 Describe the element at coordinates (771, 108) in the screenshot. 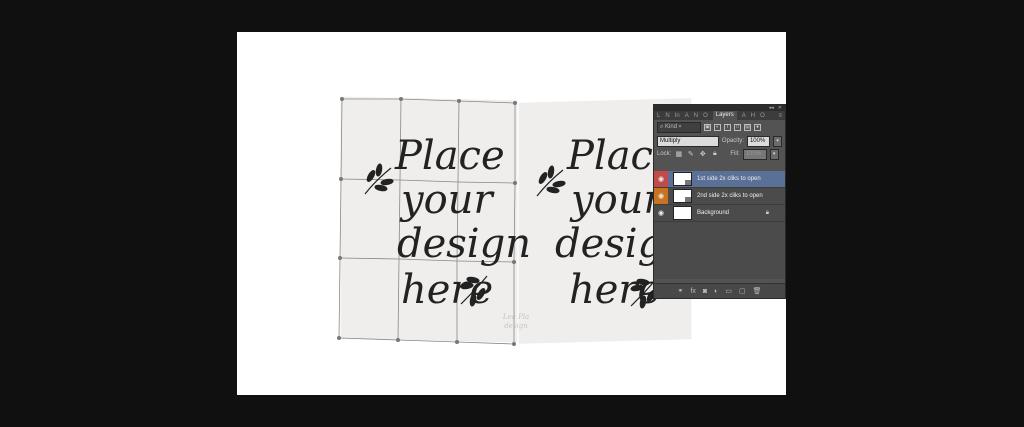

I see `collapse-icon: ◂◂` at that location.